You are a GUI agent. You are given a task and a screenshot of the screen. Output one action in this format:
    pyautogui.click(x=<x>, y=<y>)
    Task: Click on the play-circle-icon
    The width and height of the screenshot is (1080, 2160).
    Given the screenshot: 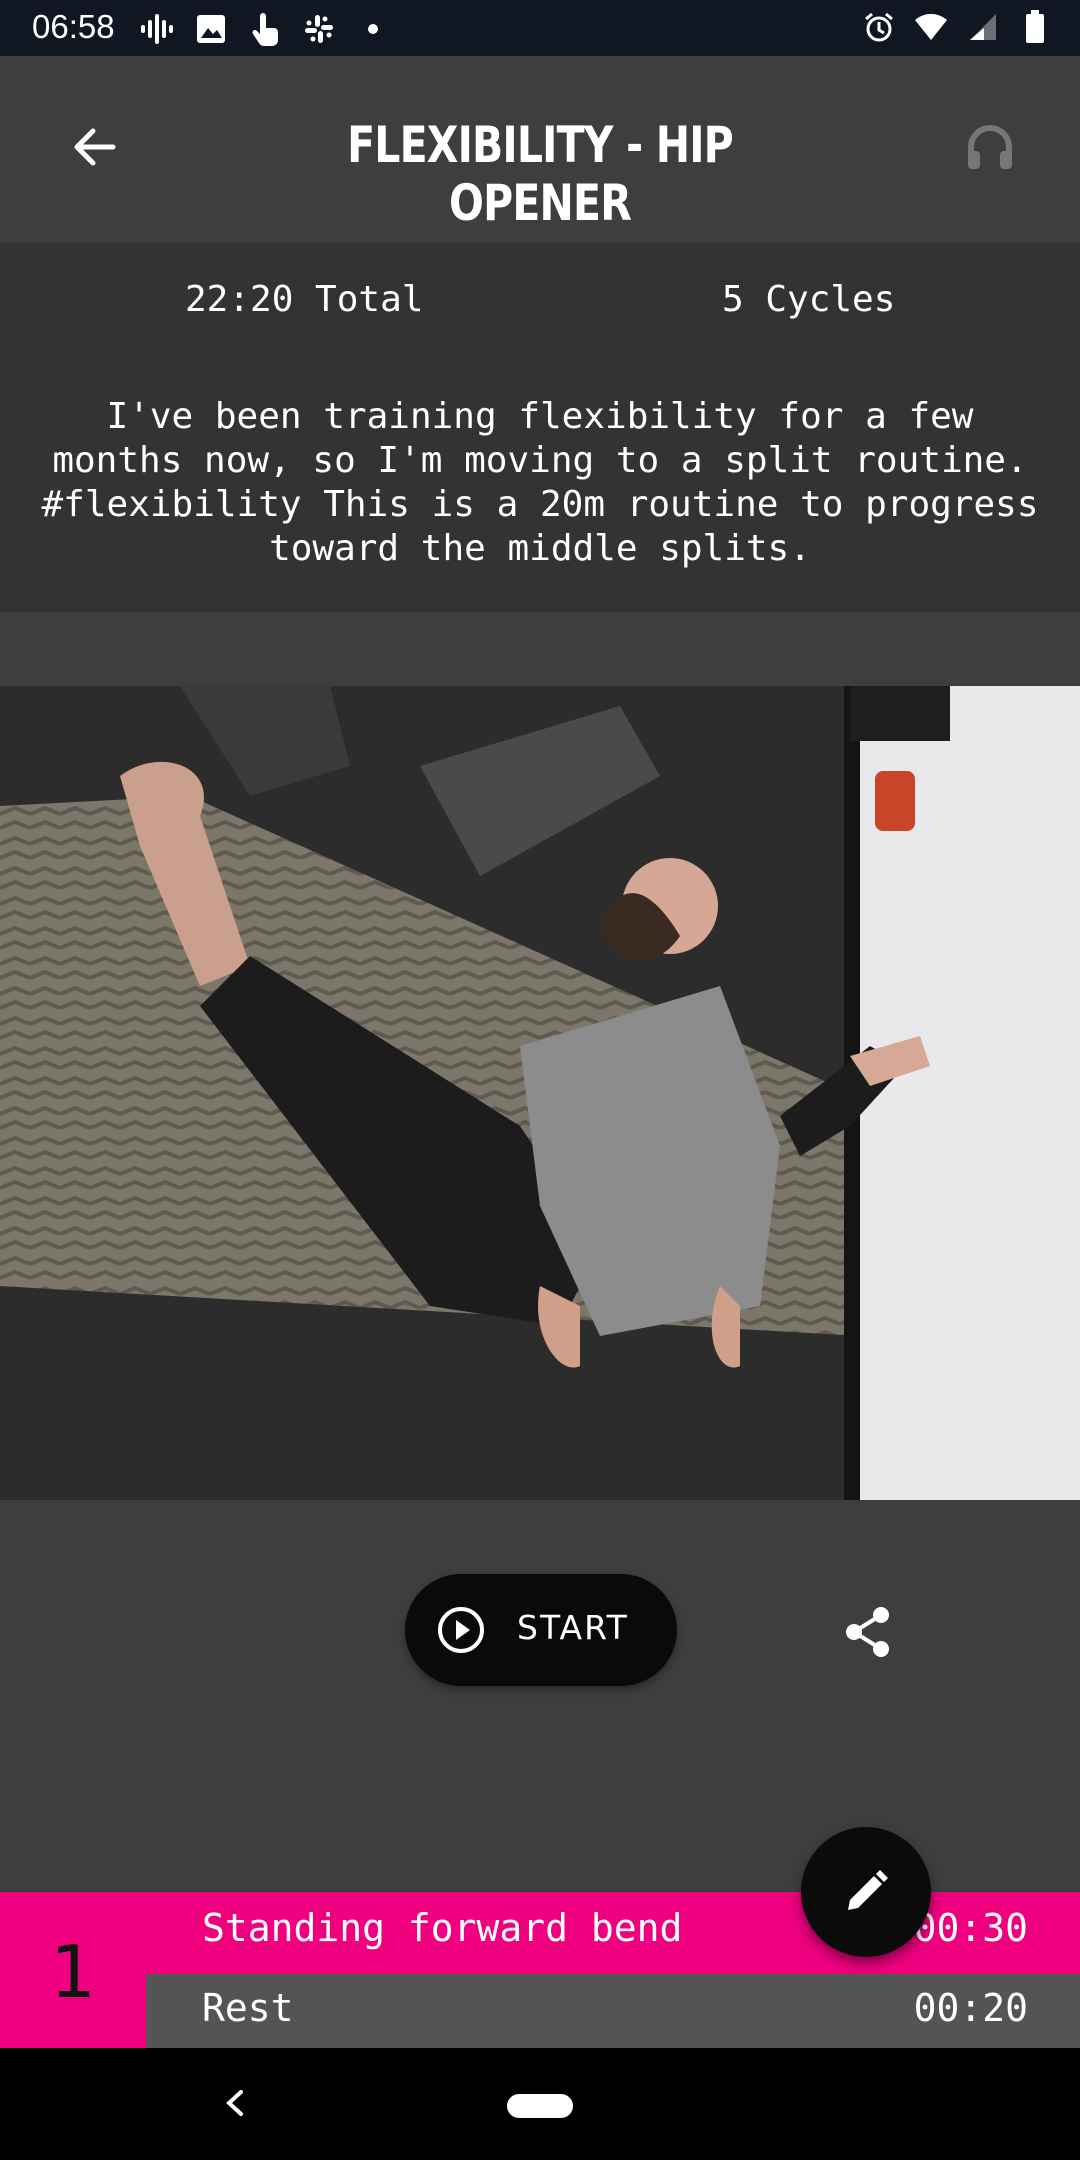 What is the action you would take?
    pyautogui.click(x=461, y=1630)
    